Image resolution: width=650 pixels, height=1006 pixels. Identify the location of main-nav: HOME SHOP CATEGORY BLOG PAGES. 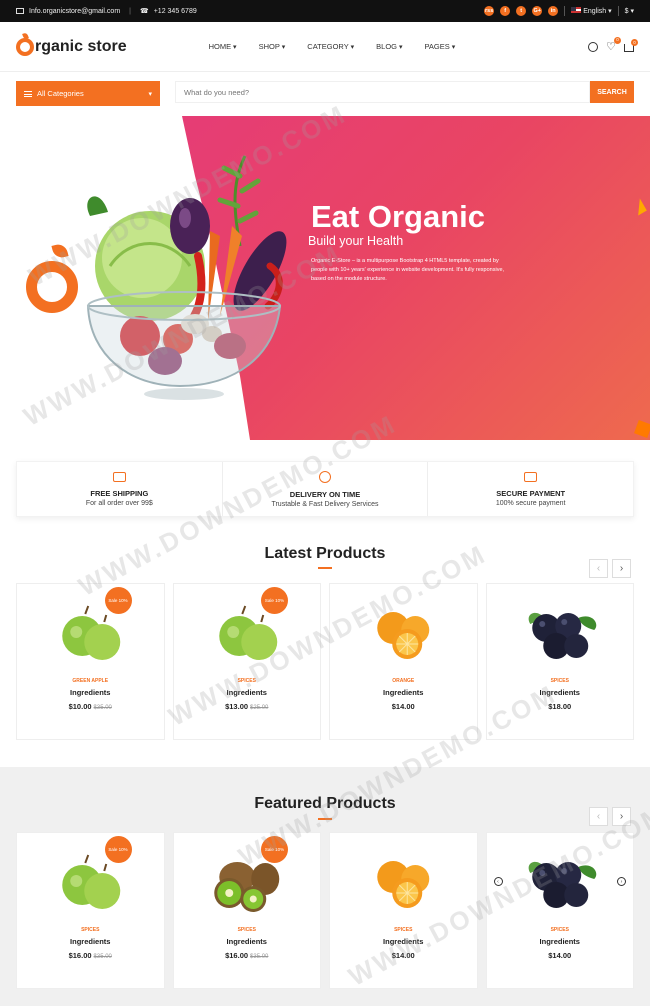
(332, 46).